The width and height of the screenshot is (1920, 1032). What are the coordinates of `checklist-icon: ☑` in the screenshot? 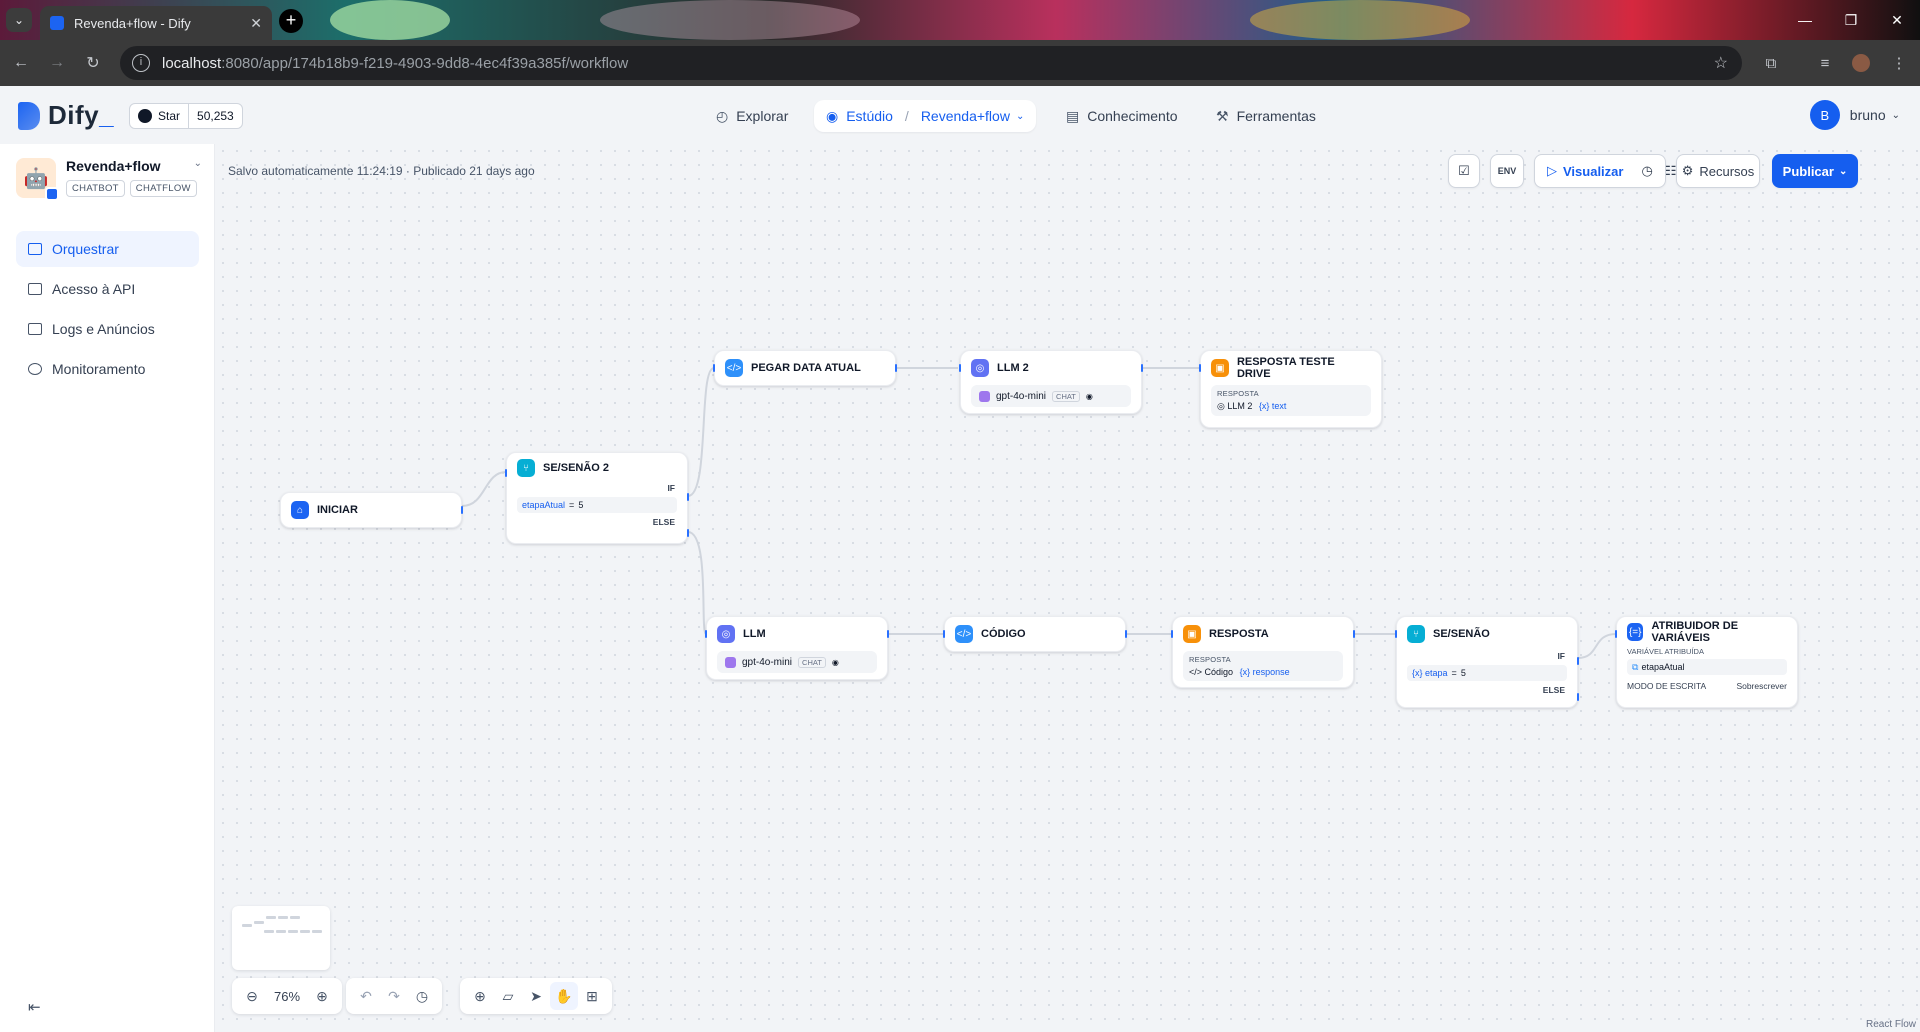 It's located at (1464, 171).